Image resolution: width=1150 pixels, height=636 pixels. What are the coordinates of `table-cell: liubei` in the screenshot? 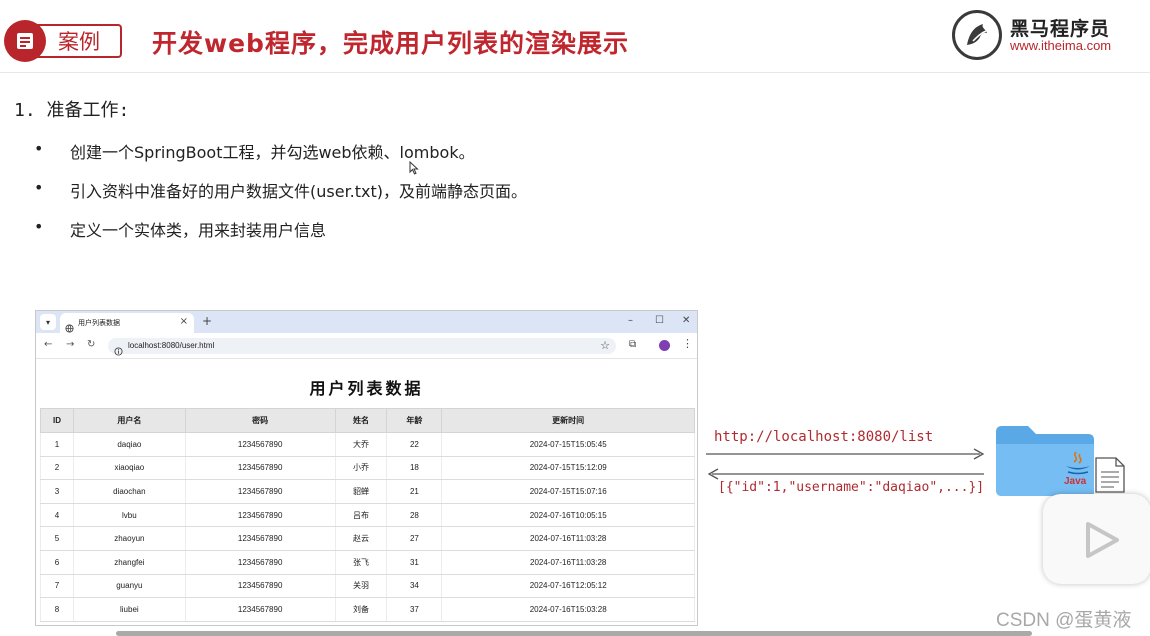 It's located at (129, 609).